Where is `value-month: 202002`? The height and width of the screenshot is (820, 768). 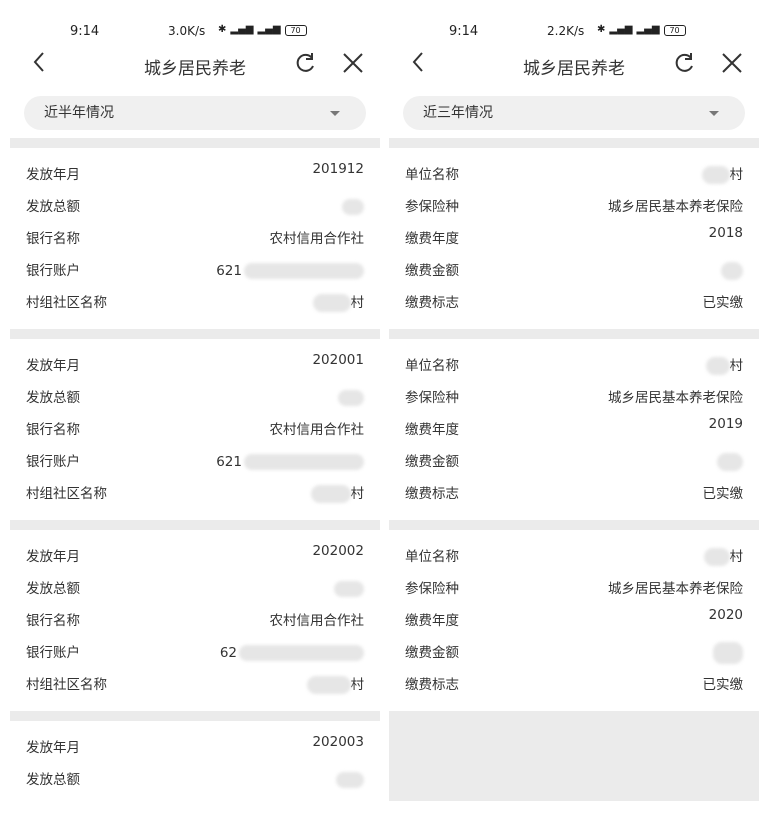 value-month: 202002 is located at coordinates (338, 551).